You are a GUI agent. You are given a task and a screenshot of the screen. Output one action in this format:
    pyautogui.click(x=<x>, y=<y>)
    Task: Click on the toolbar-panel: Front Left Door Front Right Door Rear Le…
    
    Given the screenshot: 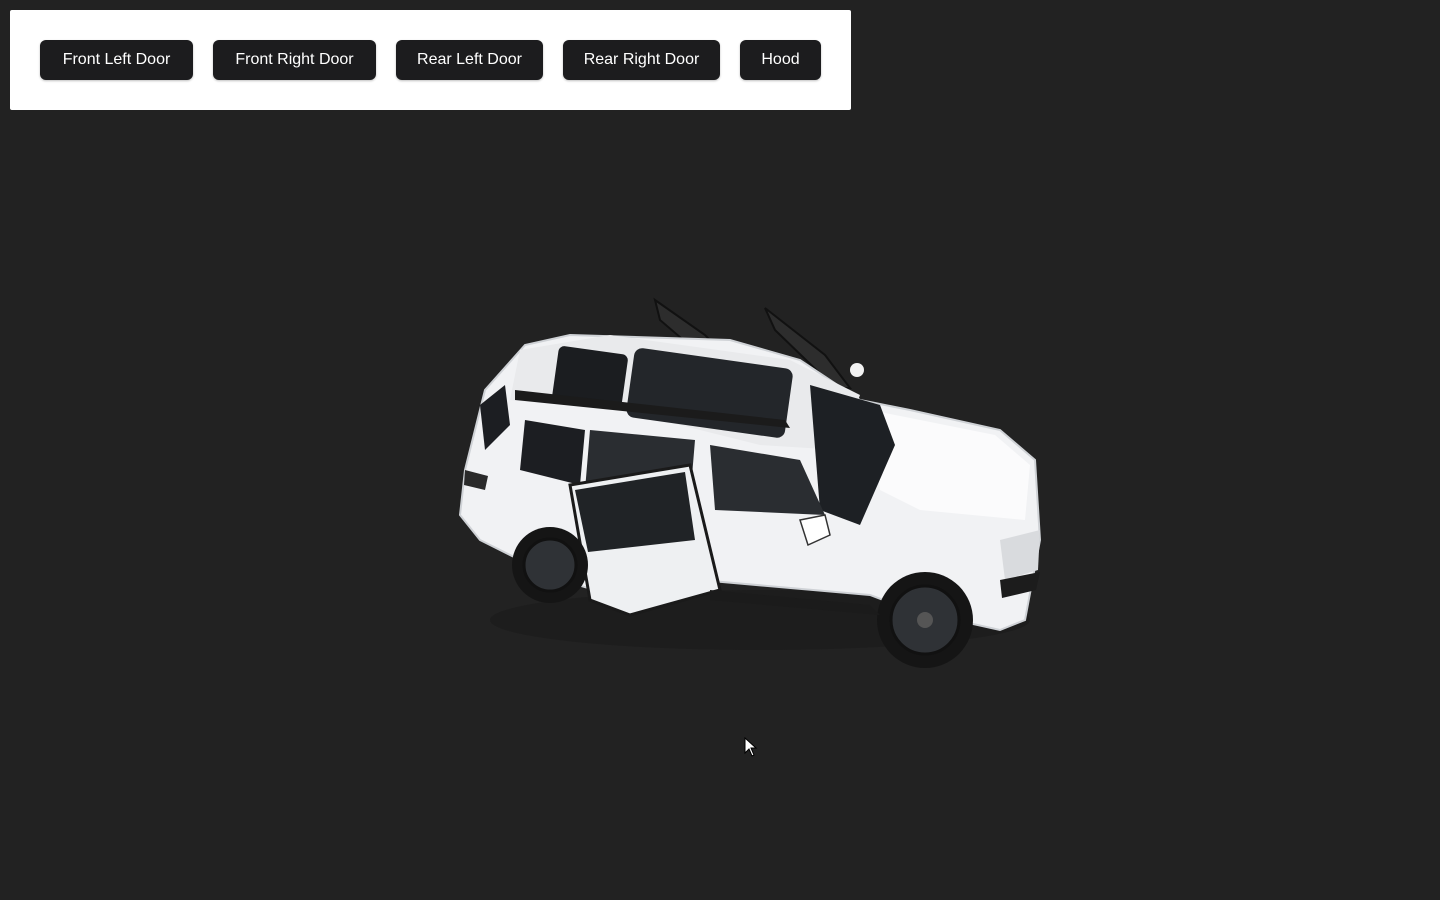 What is the action you would take?
    pyautogui.click(x=430, y=60)
    